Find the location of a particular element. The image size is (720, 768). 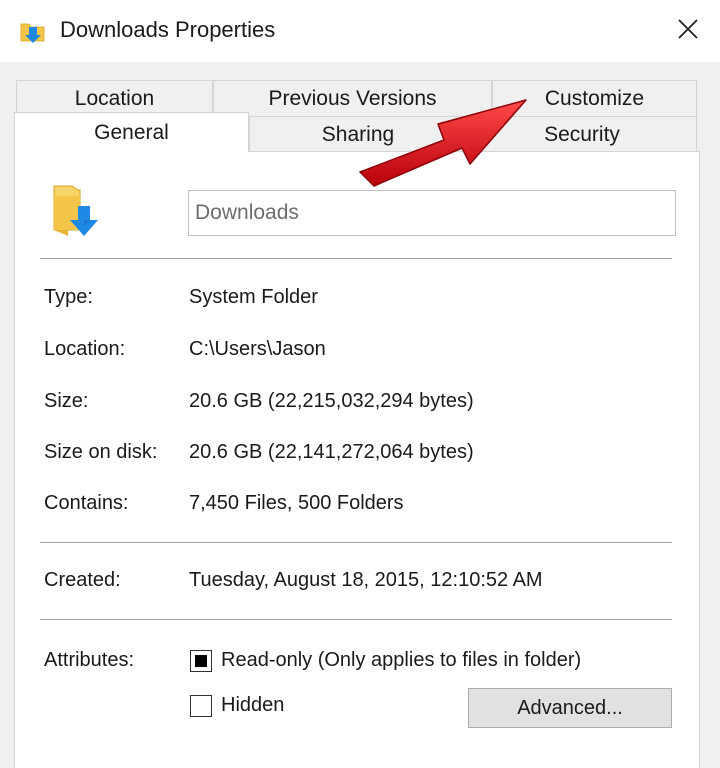

size-value: 20.6 GB (22,215,032,294 bytes) is located at coordinates (331, 401).